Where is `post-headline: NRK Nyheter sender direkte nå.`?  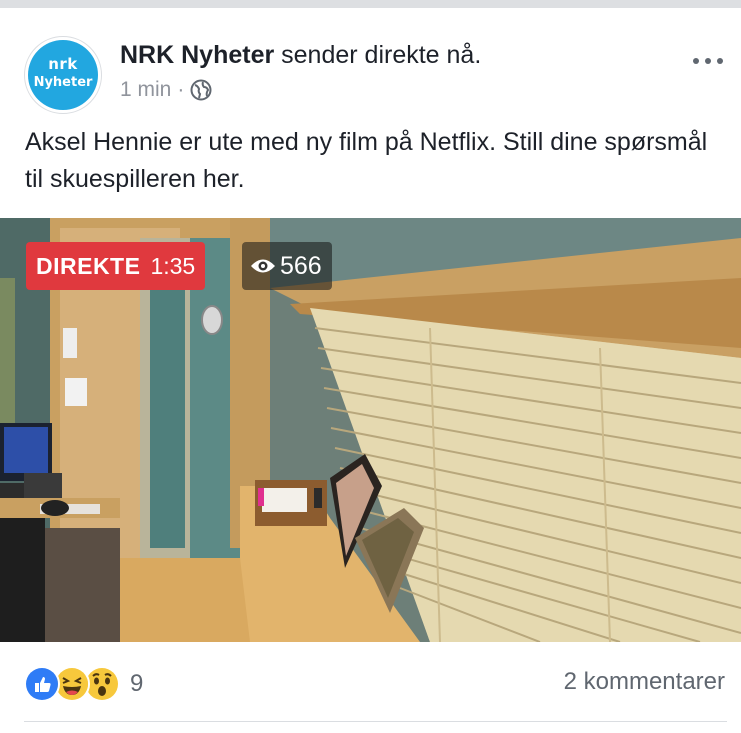 post-headline: NRK Nyheter sender direkte nå. is located at coordinates (300, 55).